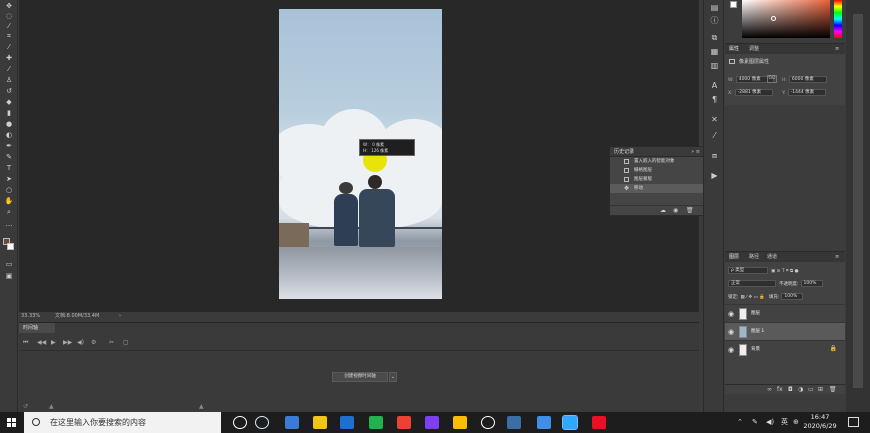  Describe the element at coordinates (714, 65) in the screenshot. I see `swatches-icon: ▥` at that location.